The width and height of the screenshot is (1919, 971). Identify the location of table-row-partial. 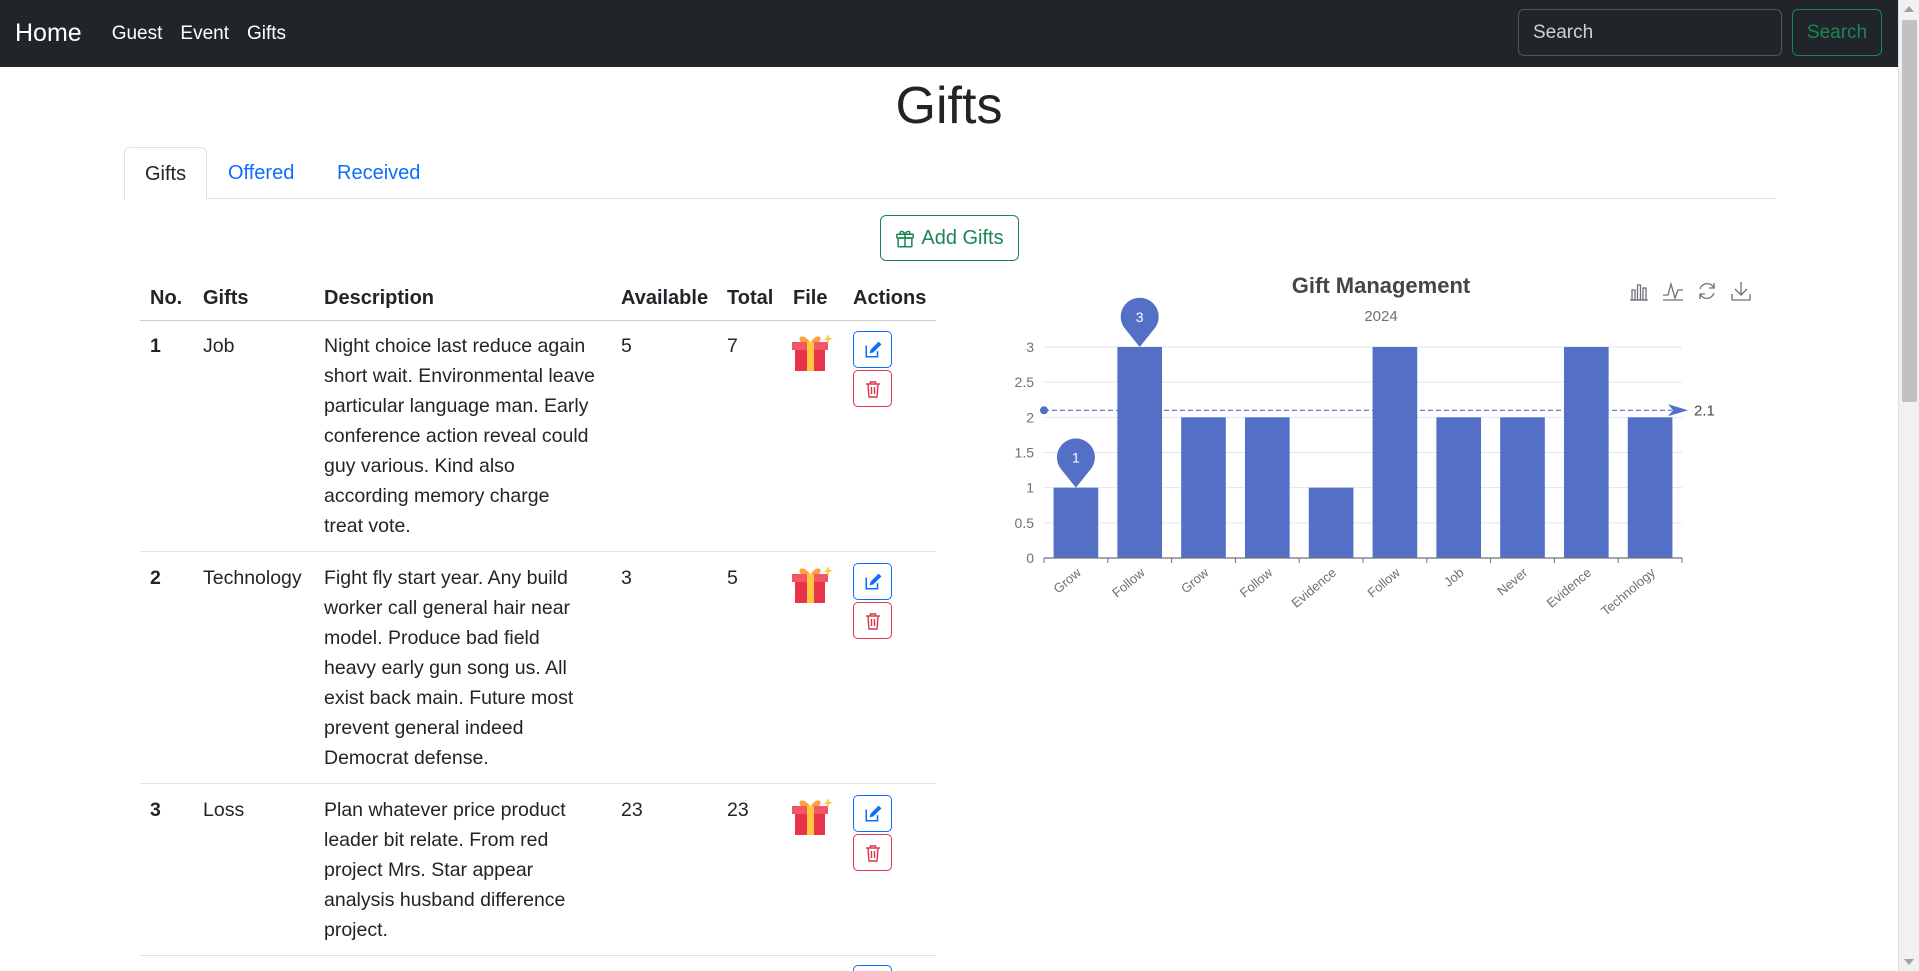
(538, 964).